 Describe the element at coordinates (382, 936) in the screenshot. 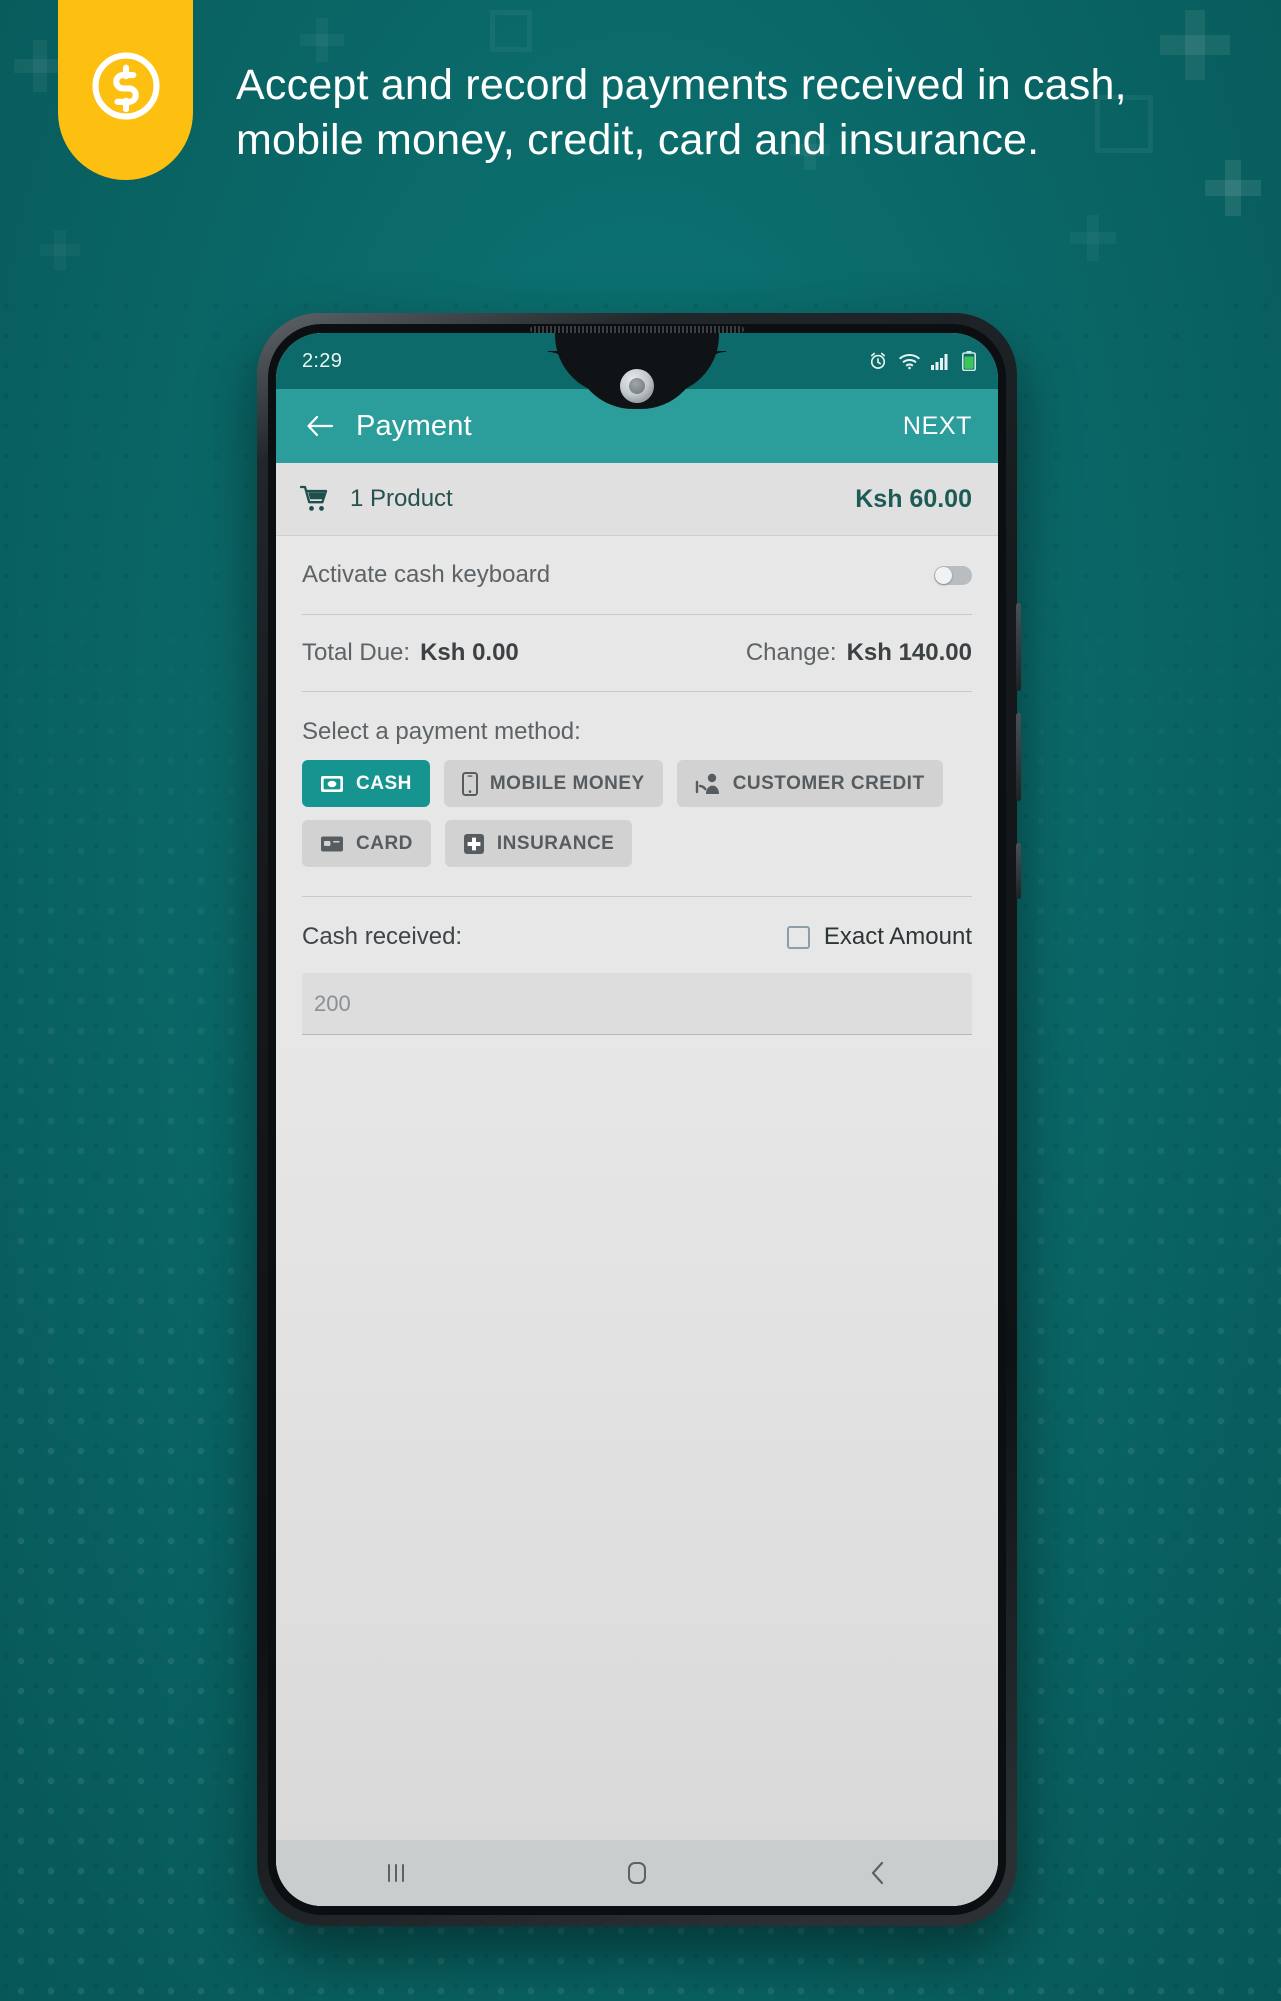

I see `cash-received-label: Cash received:` at that location.